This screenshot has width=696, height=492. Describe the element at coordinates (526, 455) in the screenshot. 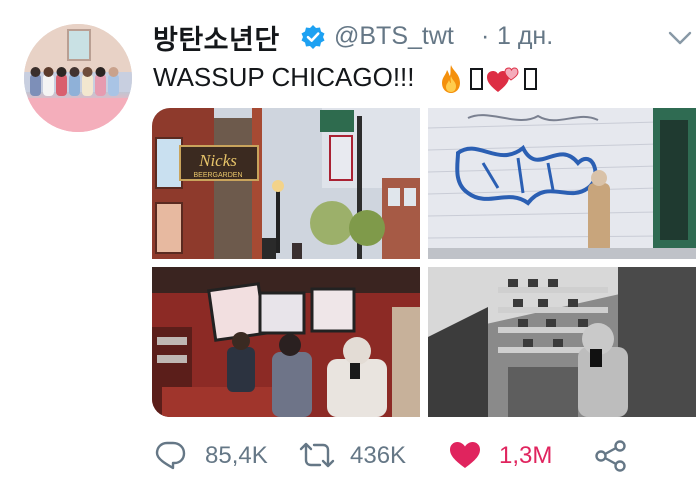

I see `like-count: 1,3M` at that location.